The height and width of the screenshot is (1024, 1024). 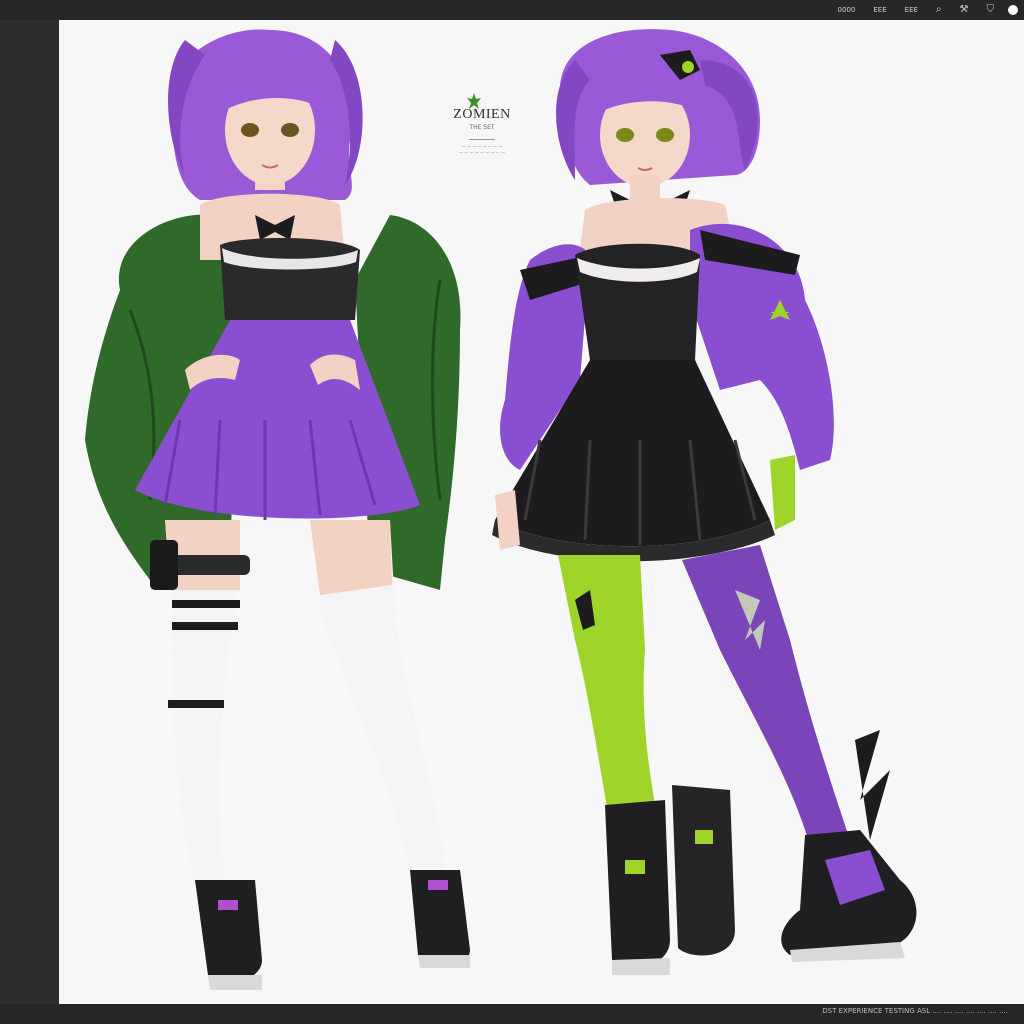 What do you see at coordinates (911, 10) in the screenshot?
I see `toolbar-item-3: EEE` at bounding box center [911, 10].